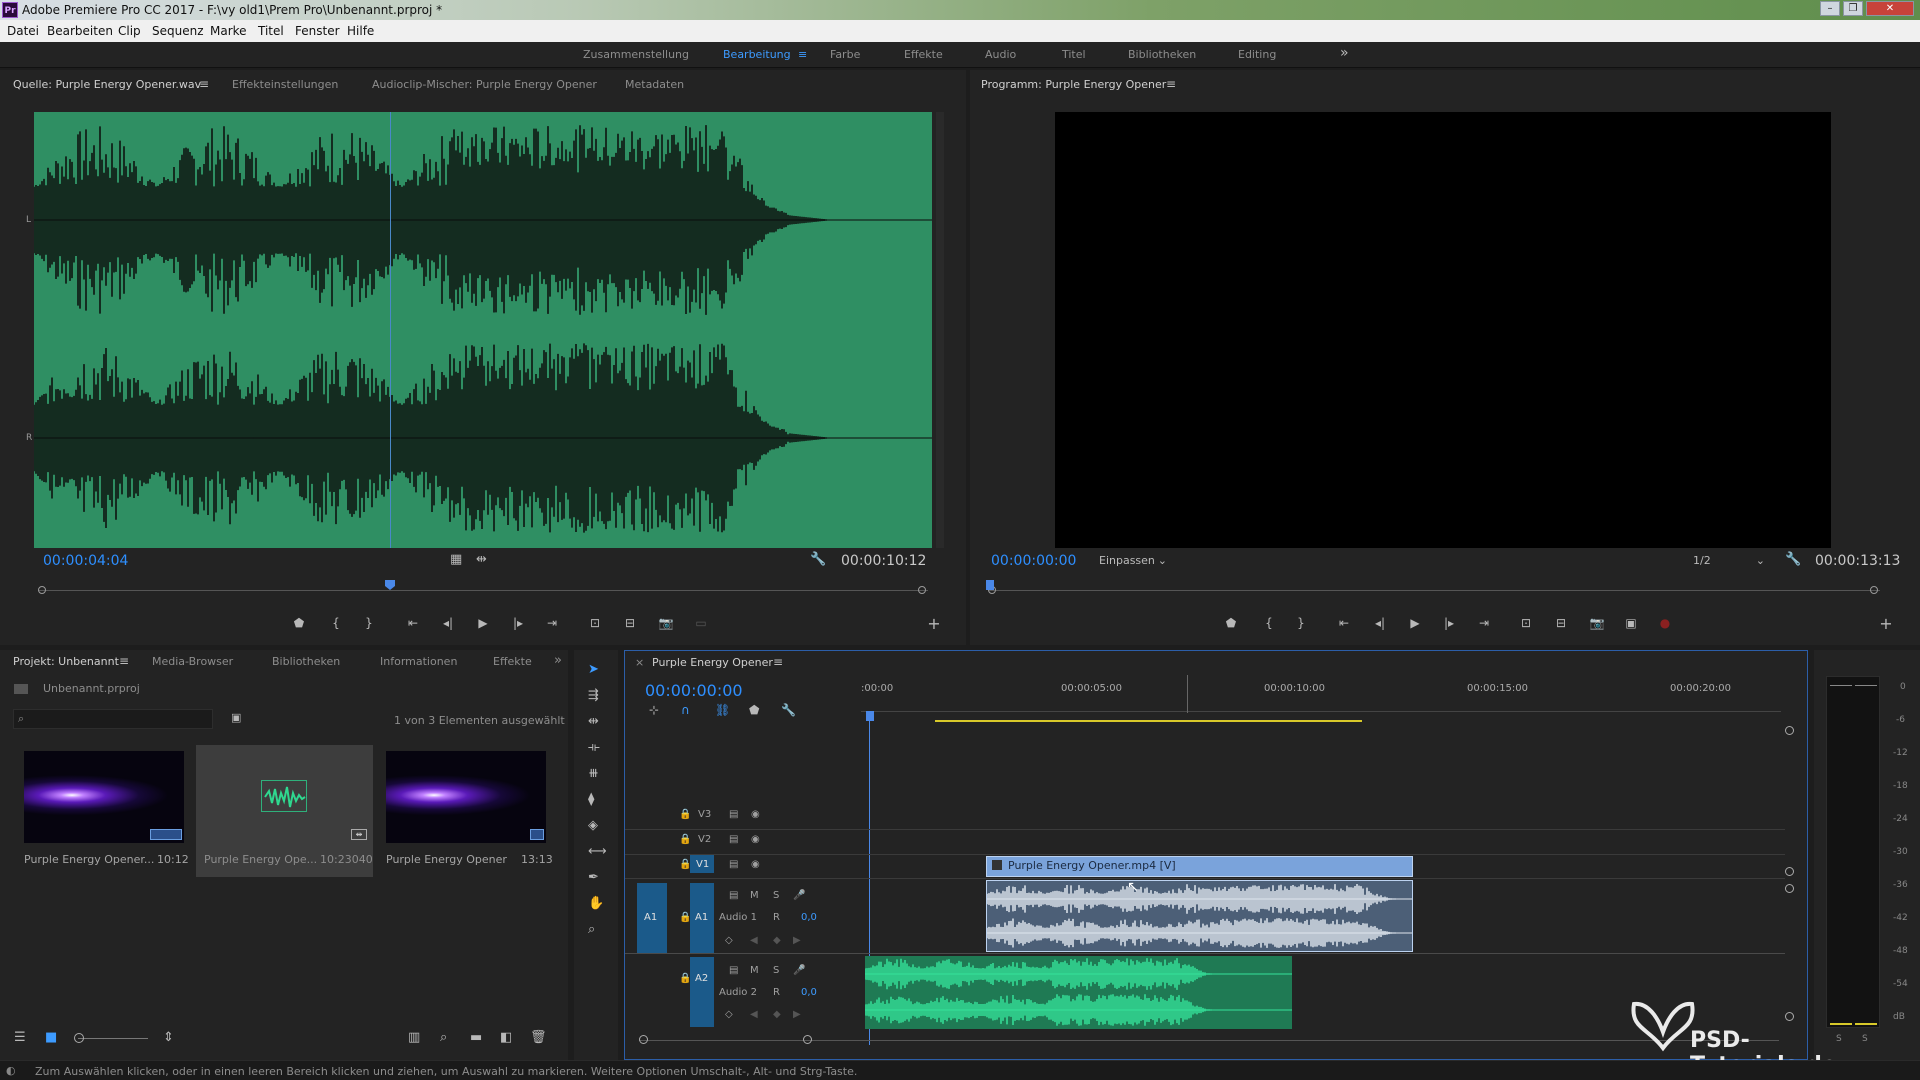 The height and width of the screenshot is (1080, 1920). What do you see at coordinates (306, 661) in the screenshot?
I see `tab-libraries: Bibliotheken` at bounding box center [306, 661].